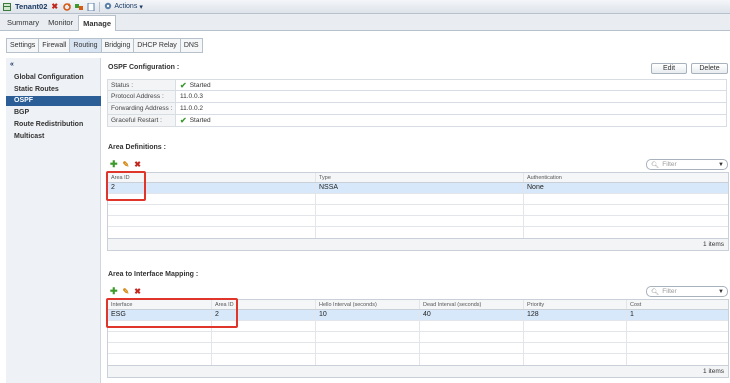 The width and height of the screenshot is (730, 383). I want to click on column-header: Priority, so click(575, 304).